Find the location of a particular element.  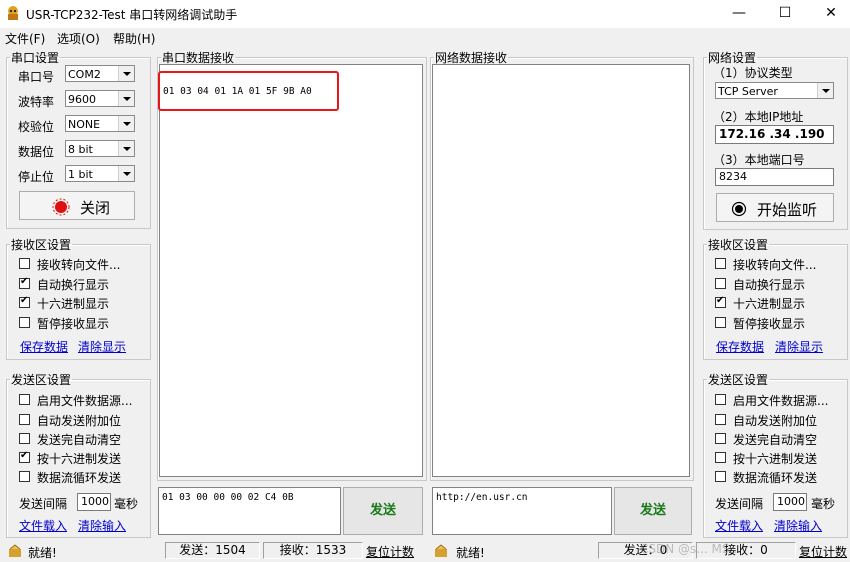

close-window-button: ✕ is located at coordinates (829, 14).